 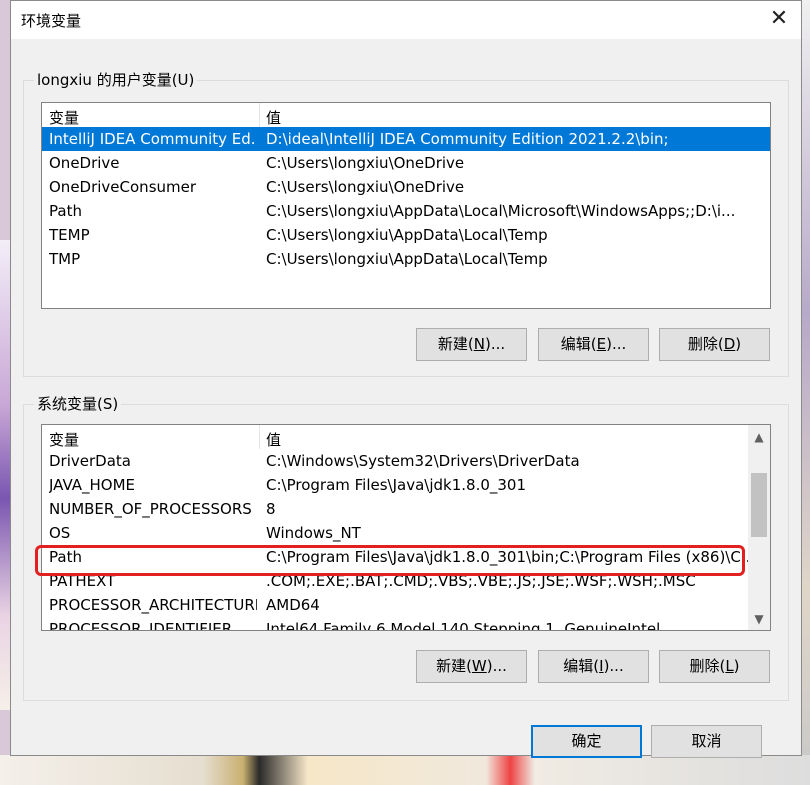 I want to click on system-column-name-header: 变量, so click(x=64, y=439).